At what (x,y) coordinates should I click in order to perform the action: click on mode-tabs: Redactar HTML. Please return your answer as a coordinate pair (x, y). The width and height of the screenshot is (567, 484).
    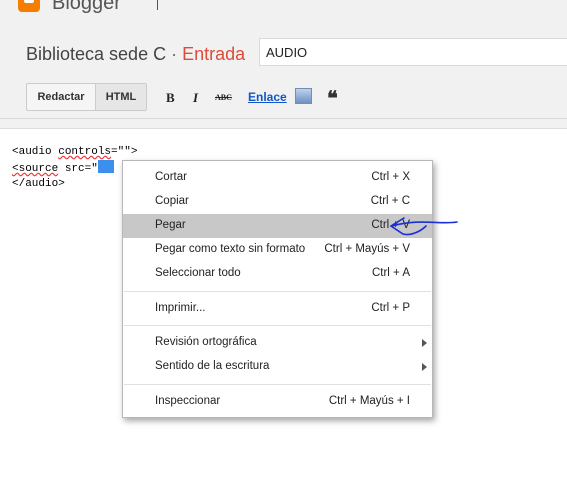
    Looking at the image, I should click on (86, 97).